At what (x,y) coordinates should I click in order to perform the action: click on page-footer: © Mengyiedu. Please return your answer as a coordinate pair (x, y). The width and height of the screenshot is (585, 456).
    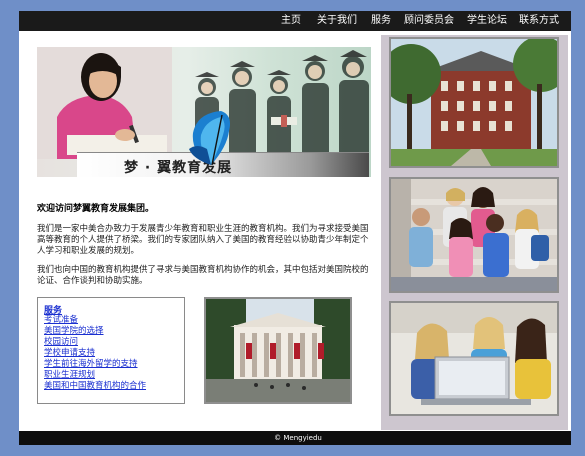
    Looking at the image, I should click on (295, 438).